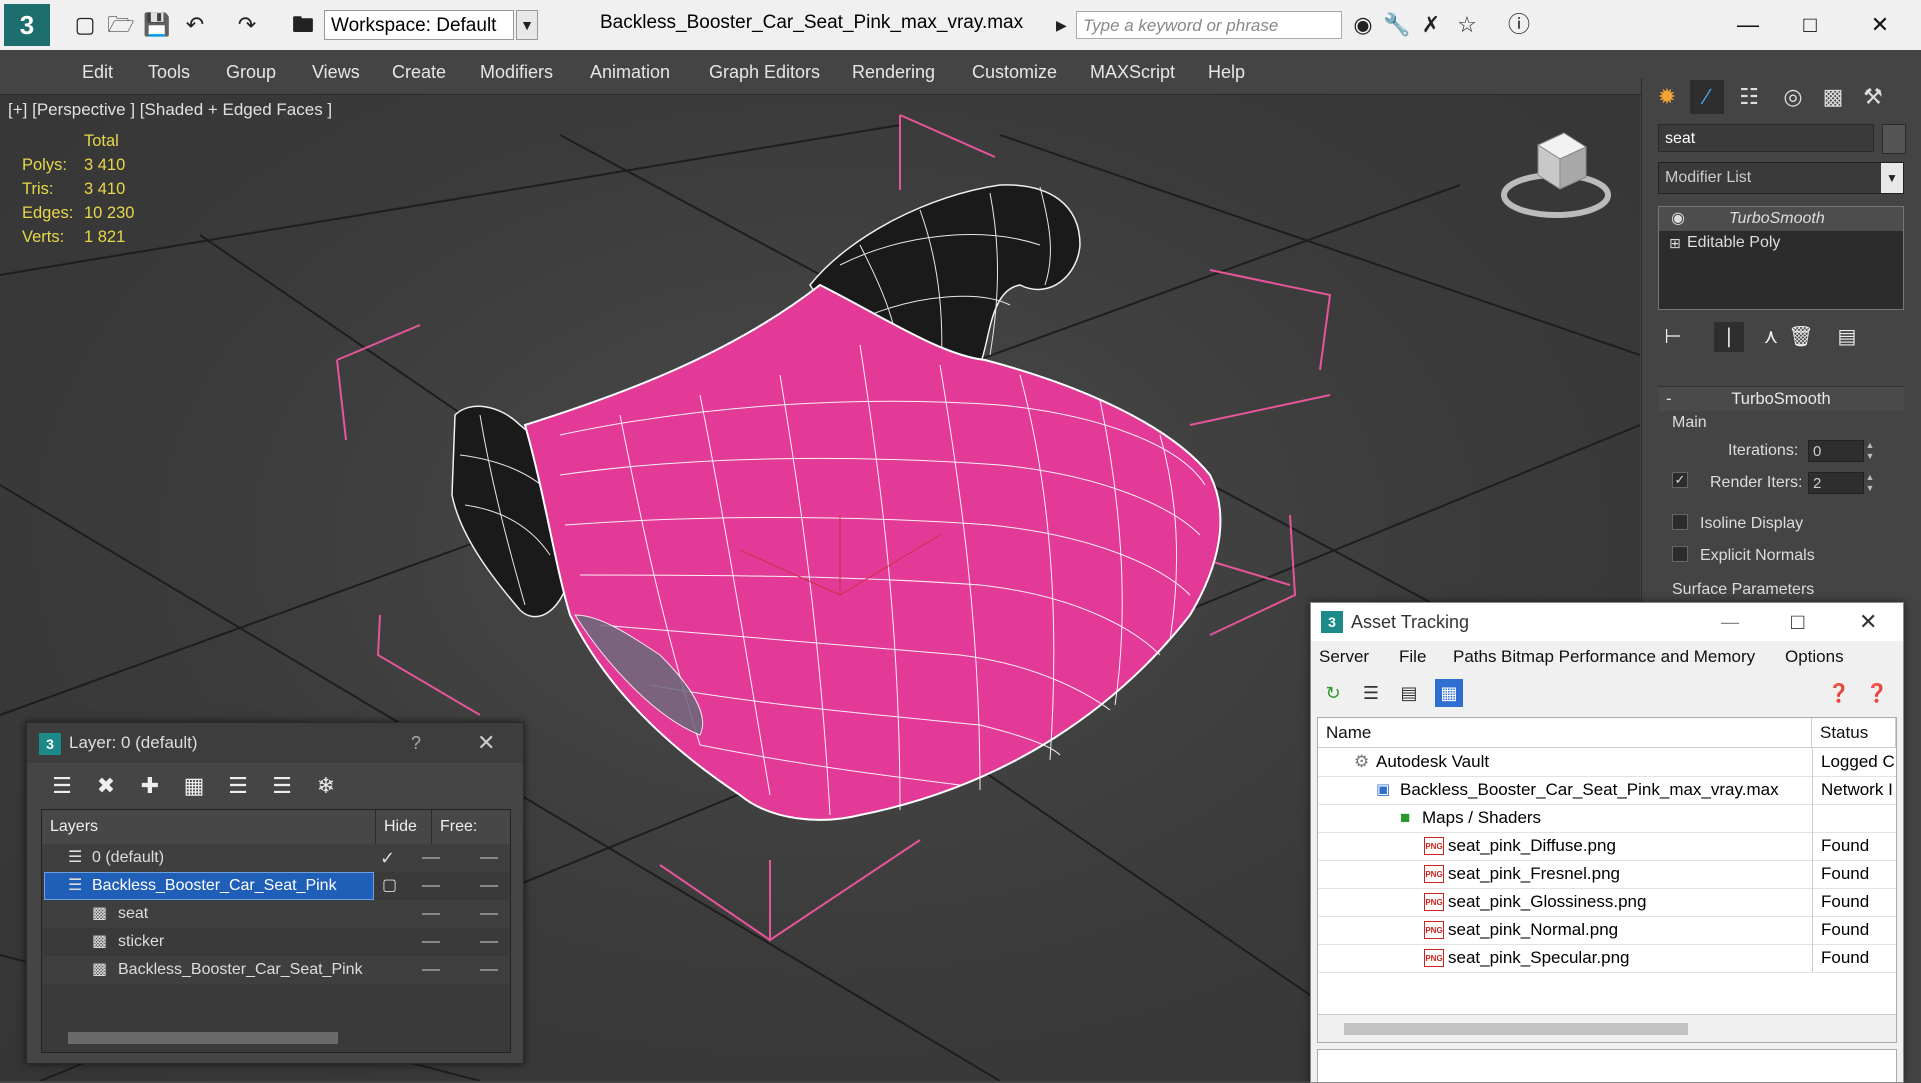  What do you see at coordinates (1565, 733) in the screenshot?
I see `col-name: Name` at bounding box center [1565, 733].